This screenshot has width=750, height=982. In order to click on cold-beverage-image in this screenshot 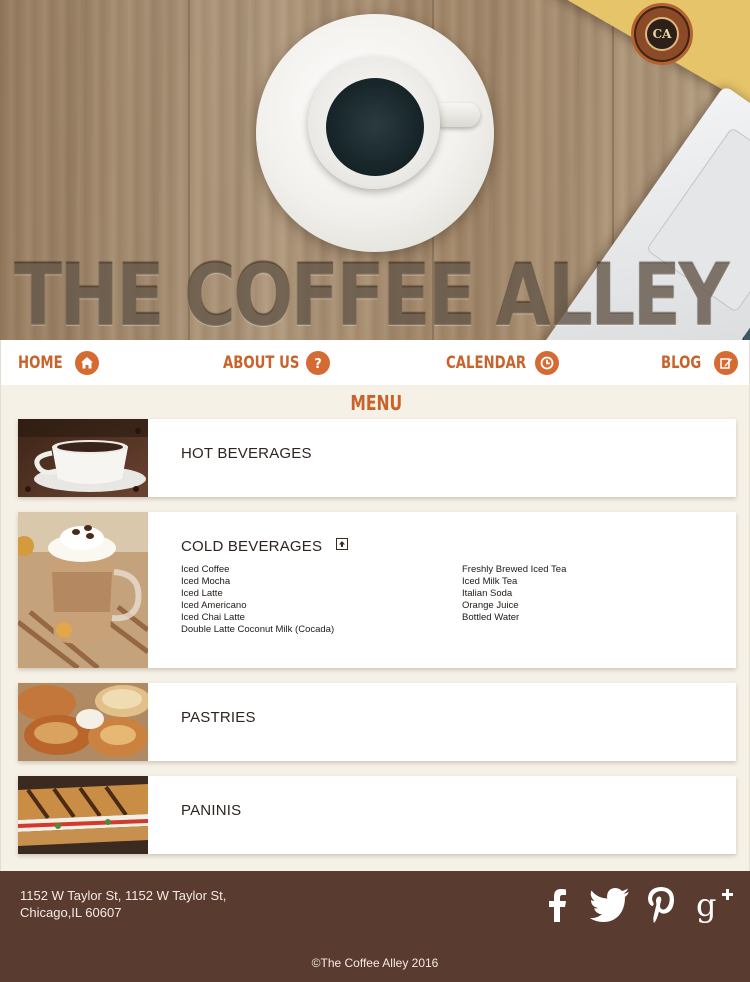, I will do `click(83, 590)`.